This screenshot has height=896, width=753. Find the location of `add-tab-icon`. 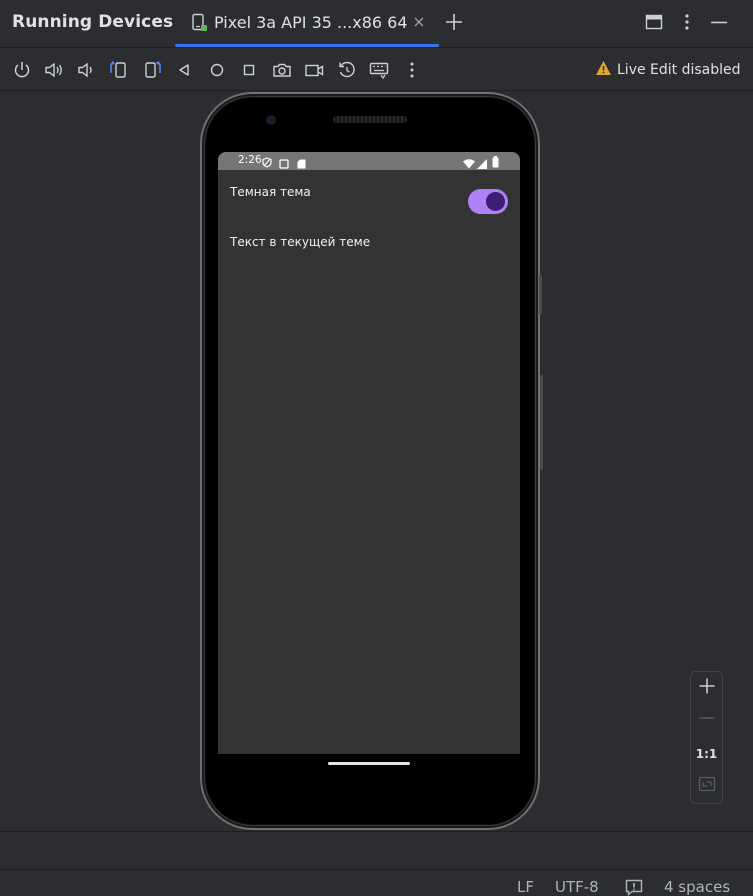

add-tab-icon is located at coordinates (454, 22).